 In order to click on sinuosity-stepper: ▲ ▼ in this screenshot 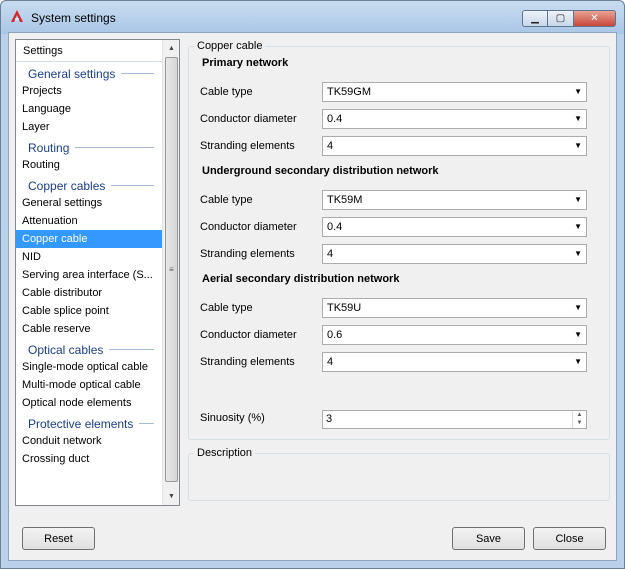, I will do `click(579, 419)`.